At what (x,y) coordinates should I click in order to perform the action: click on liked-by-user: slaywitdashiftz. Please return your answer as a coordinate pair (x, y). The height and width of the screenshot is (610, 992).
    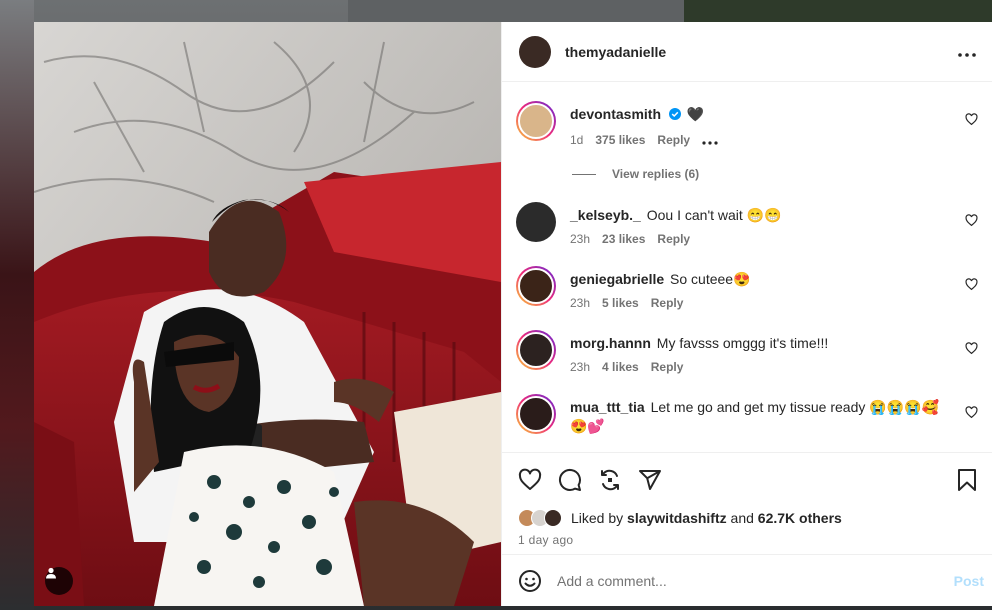
    Looking at the image, I should click on (677, 518).